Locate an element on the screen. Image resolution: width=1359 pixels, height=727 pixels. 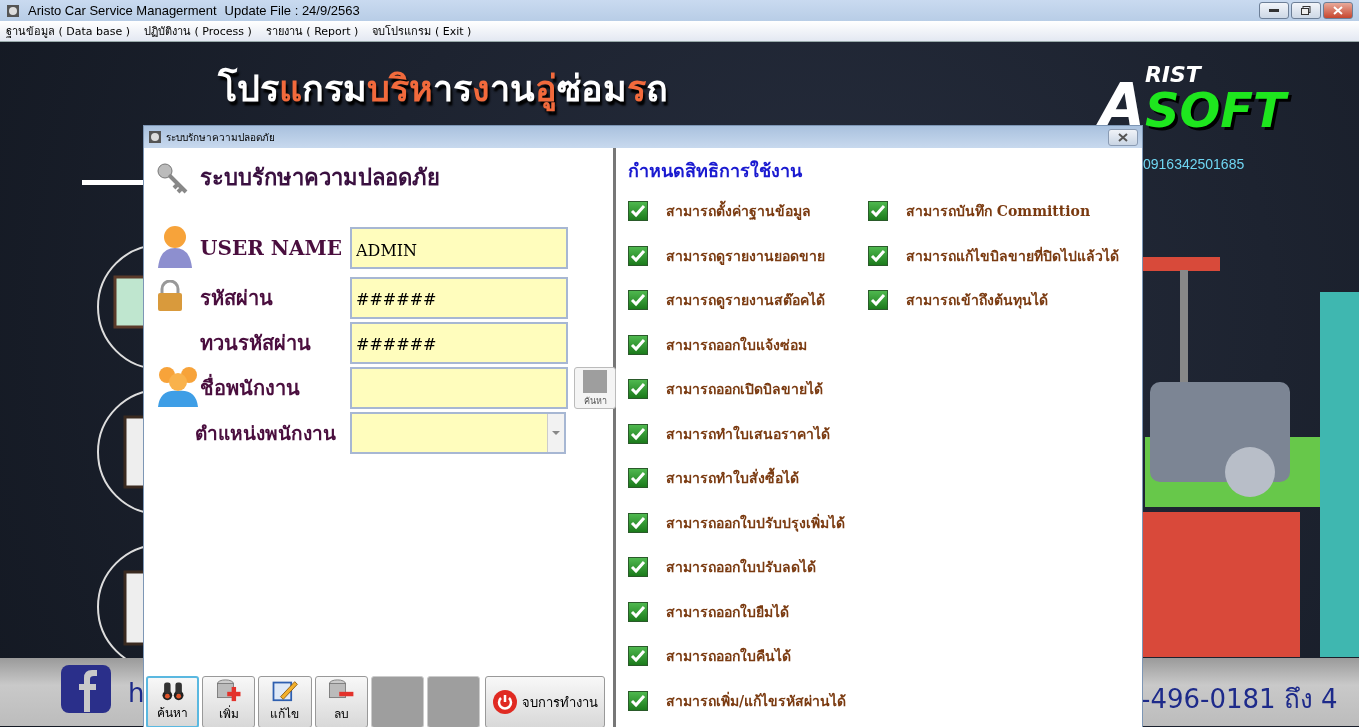
banner-title-part: โปร is located at coordinates (248, 88).